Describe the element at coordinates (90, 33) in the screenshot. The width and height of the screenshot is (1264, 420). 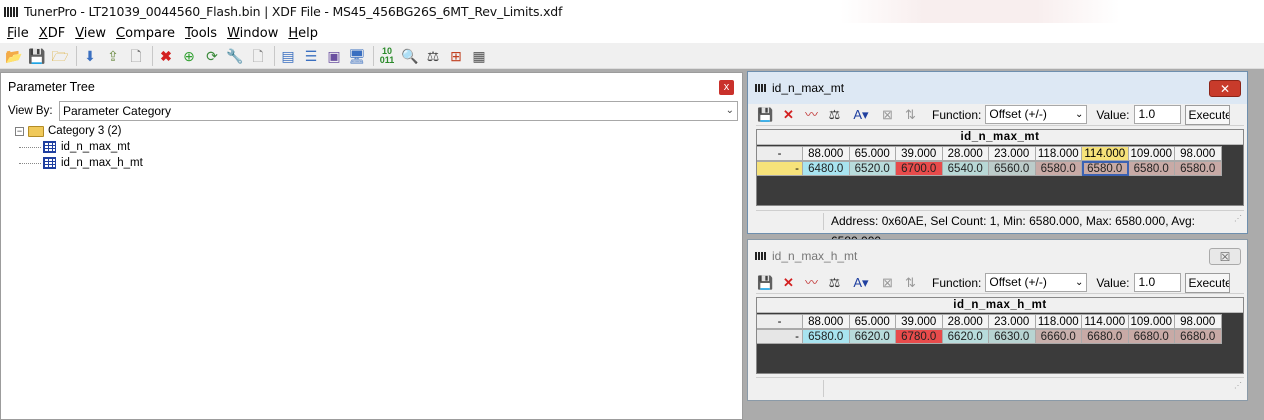
I see `menu-view: View` at that location.